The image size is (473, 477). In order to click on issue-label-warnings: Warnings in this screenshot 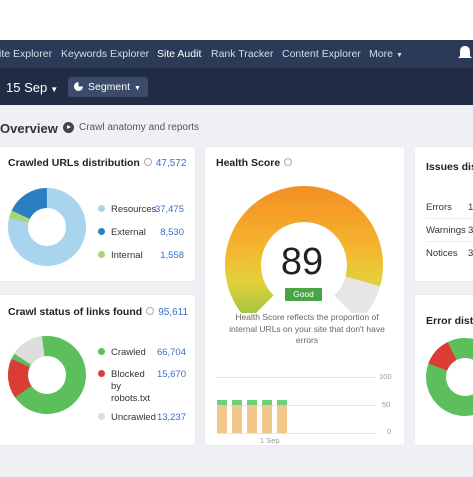, I will do `click(446, 230)`.